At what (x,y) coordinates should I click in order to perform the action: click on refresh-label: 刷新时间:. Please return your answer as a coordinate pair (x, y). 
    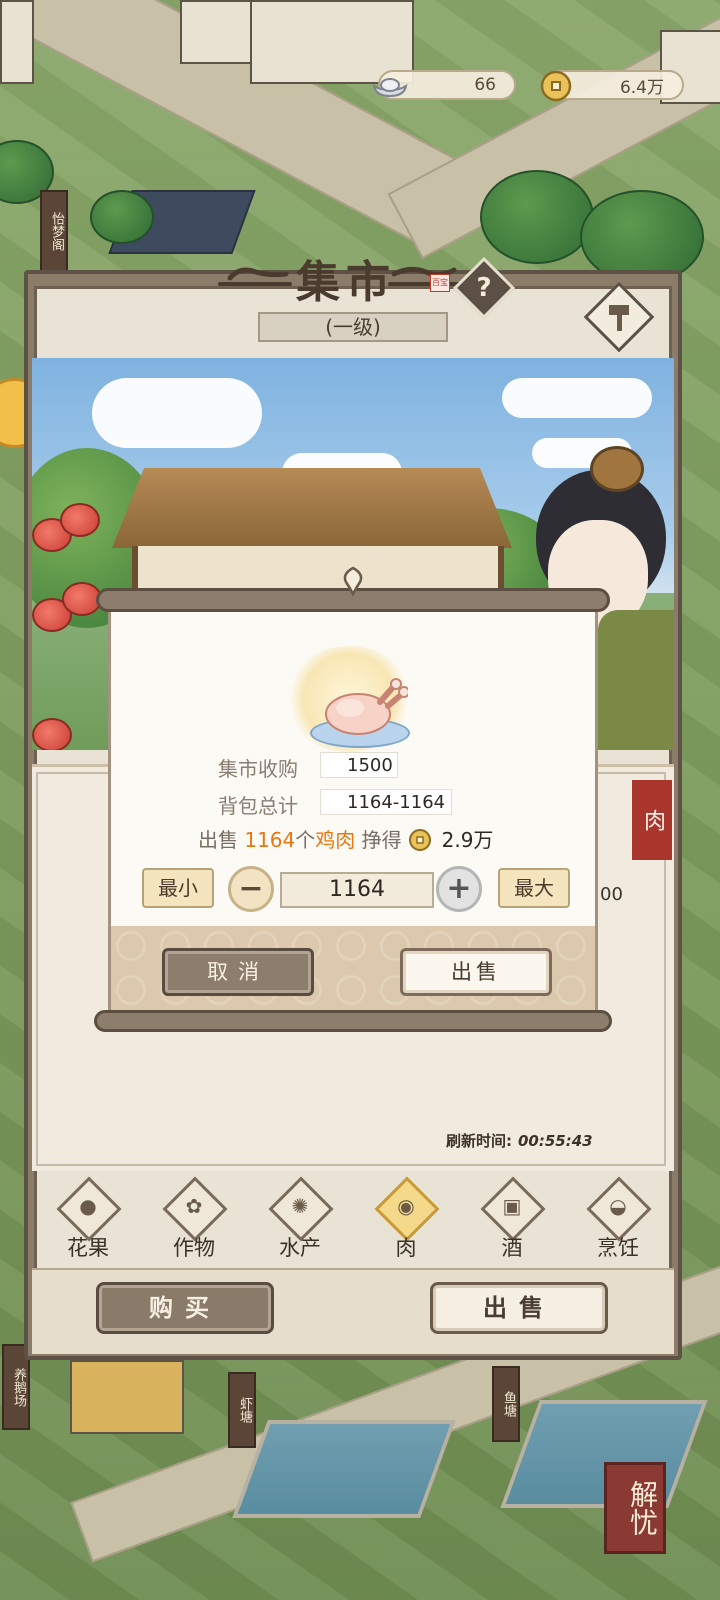
    Looking at the image, I should click on (479, 1141).